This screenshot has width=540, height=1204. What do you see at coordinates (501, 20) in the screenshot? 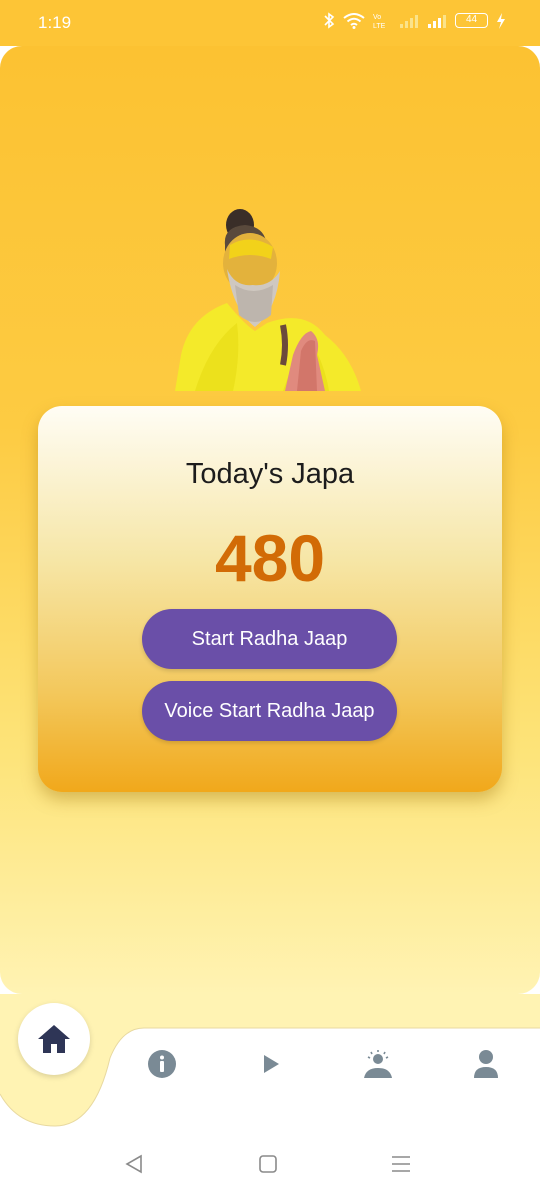
I see `charging-icon` at bounding box center [501, 20].